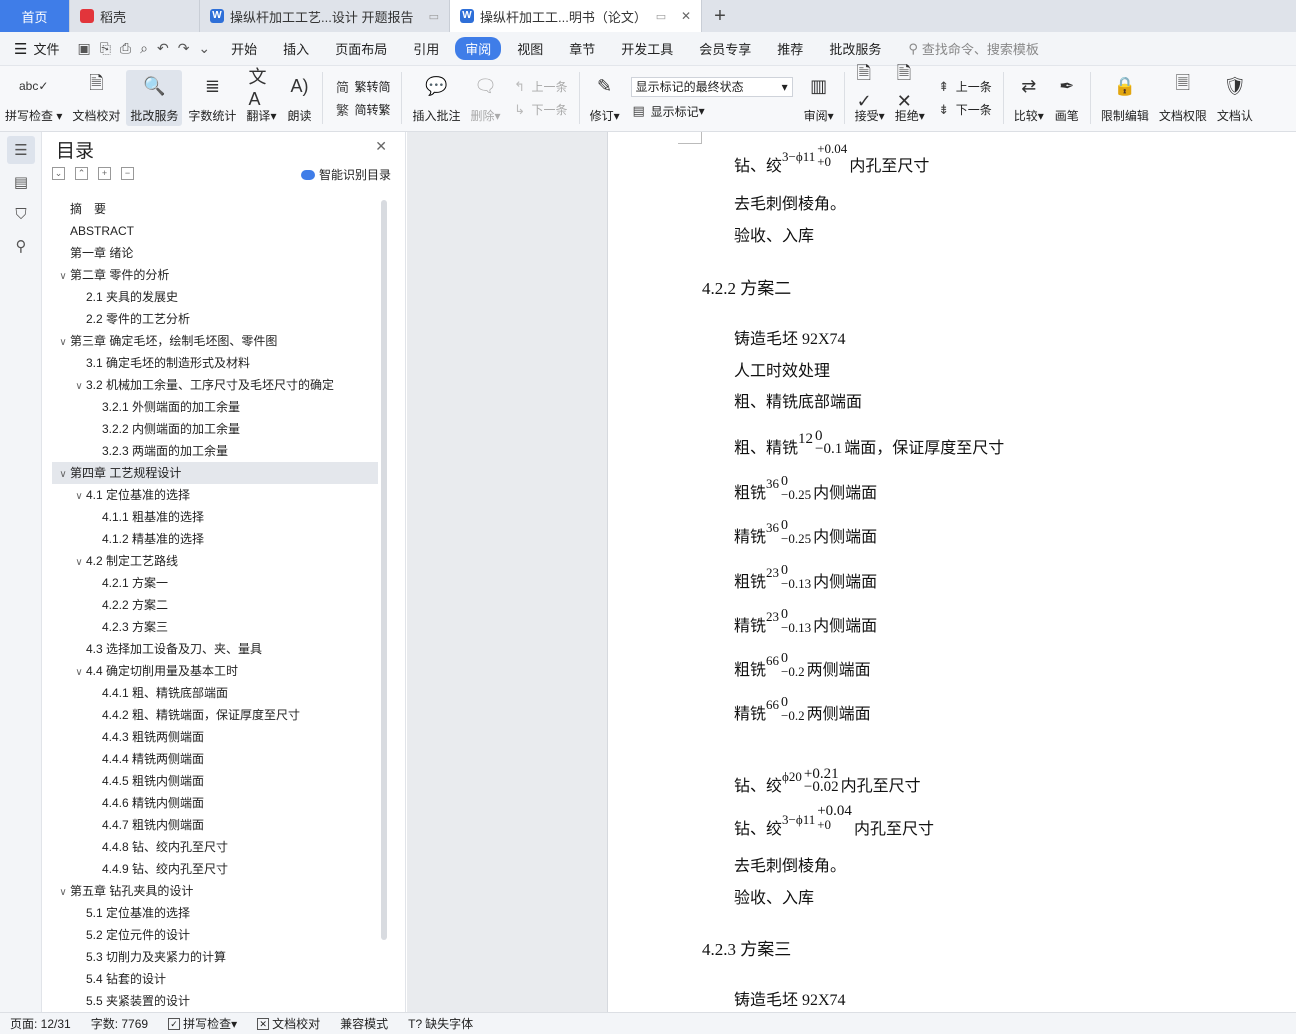 The height and width of the screenshot is (1034, 1296). I want to click on toc-nav-button: ☰, so click(21, 150).